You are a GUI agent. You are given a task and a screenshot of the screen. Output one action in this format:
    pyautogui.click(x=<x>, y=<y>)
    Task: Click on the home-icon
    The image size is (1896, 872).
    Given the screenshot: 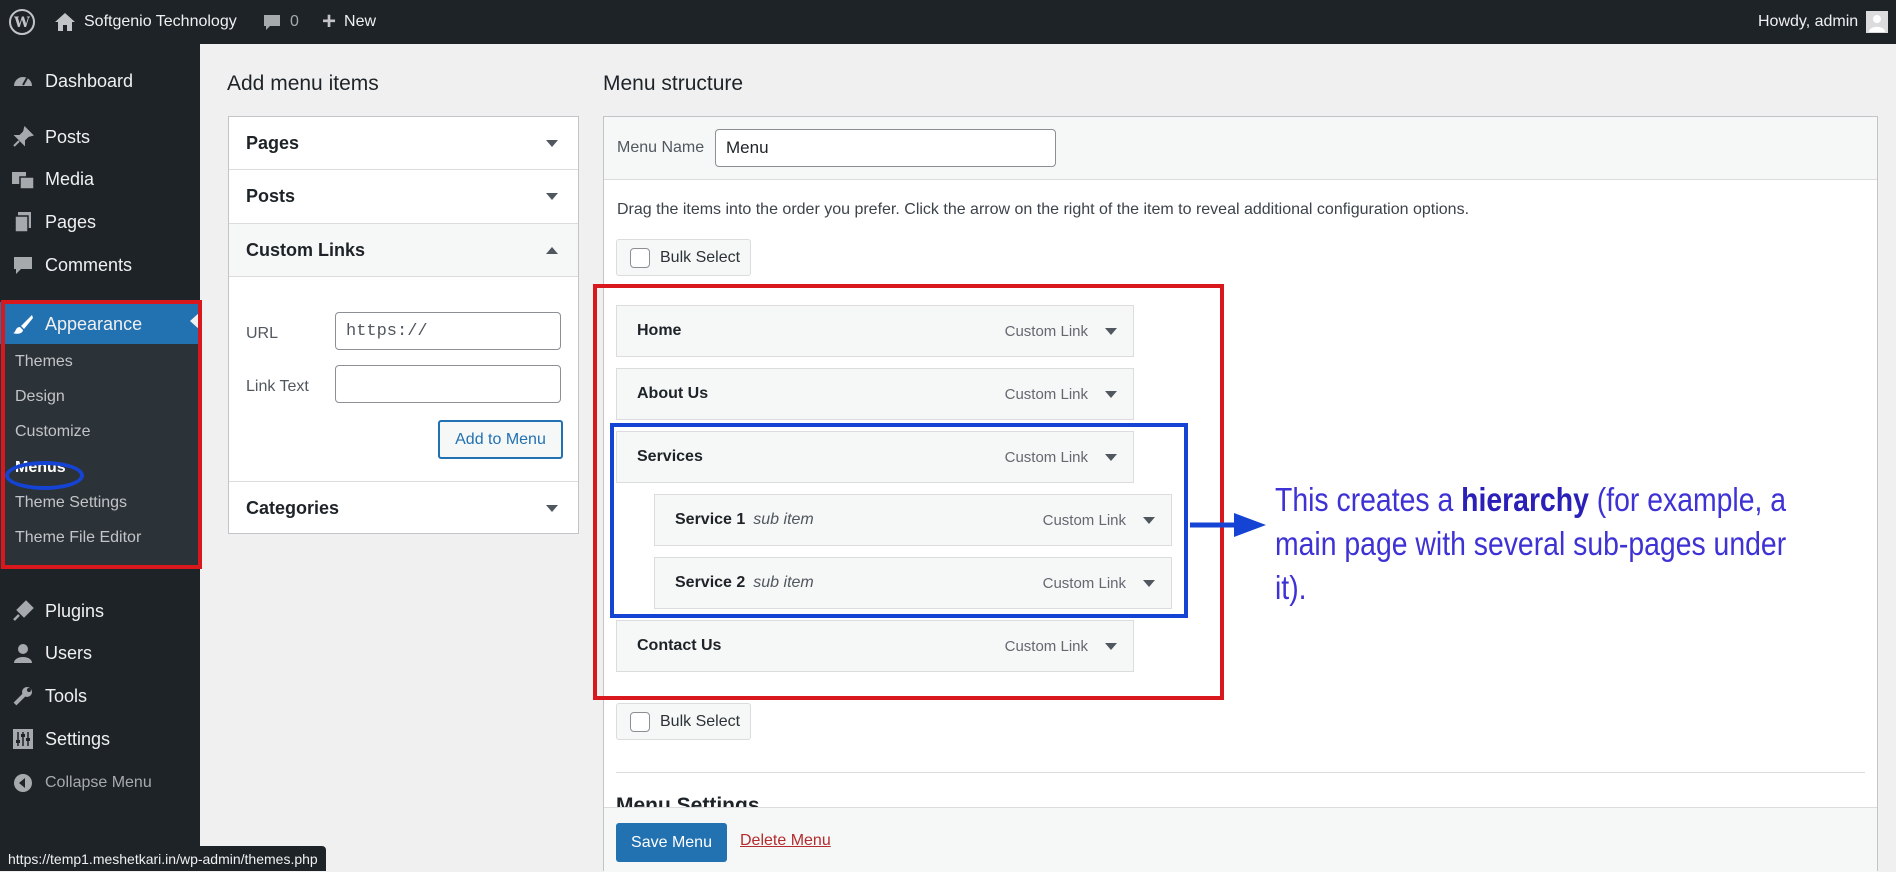 What is the action you would take?
    pyautogui.click(x=65, y=22)
    